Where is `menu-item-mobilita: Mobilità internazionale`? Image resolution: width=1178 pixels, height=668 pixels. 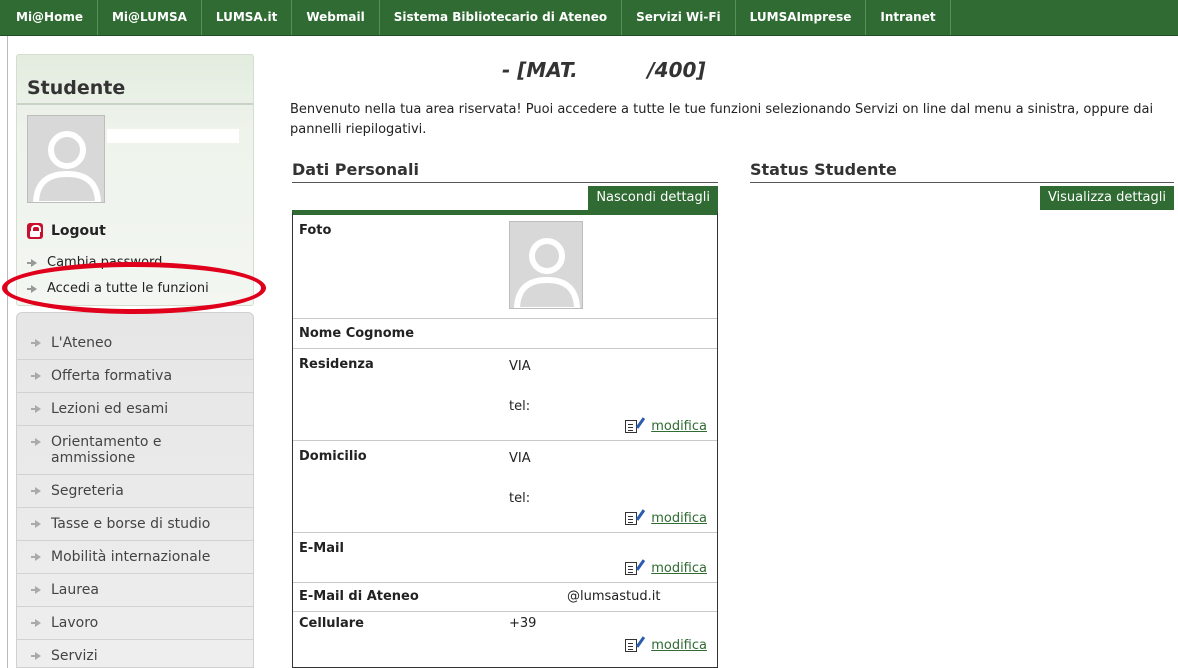
menu-item-mobilita: Mobilità internazionale is located at coordinates (135, 557).